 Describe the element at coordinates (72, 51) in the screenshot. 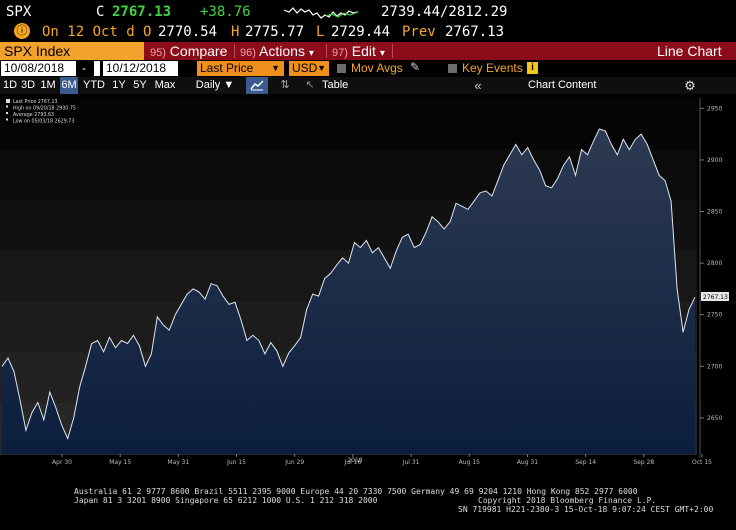

I see `security-name: SPX Index` at that location.